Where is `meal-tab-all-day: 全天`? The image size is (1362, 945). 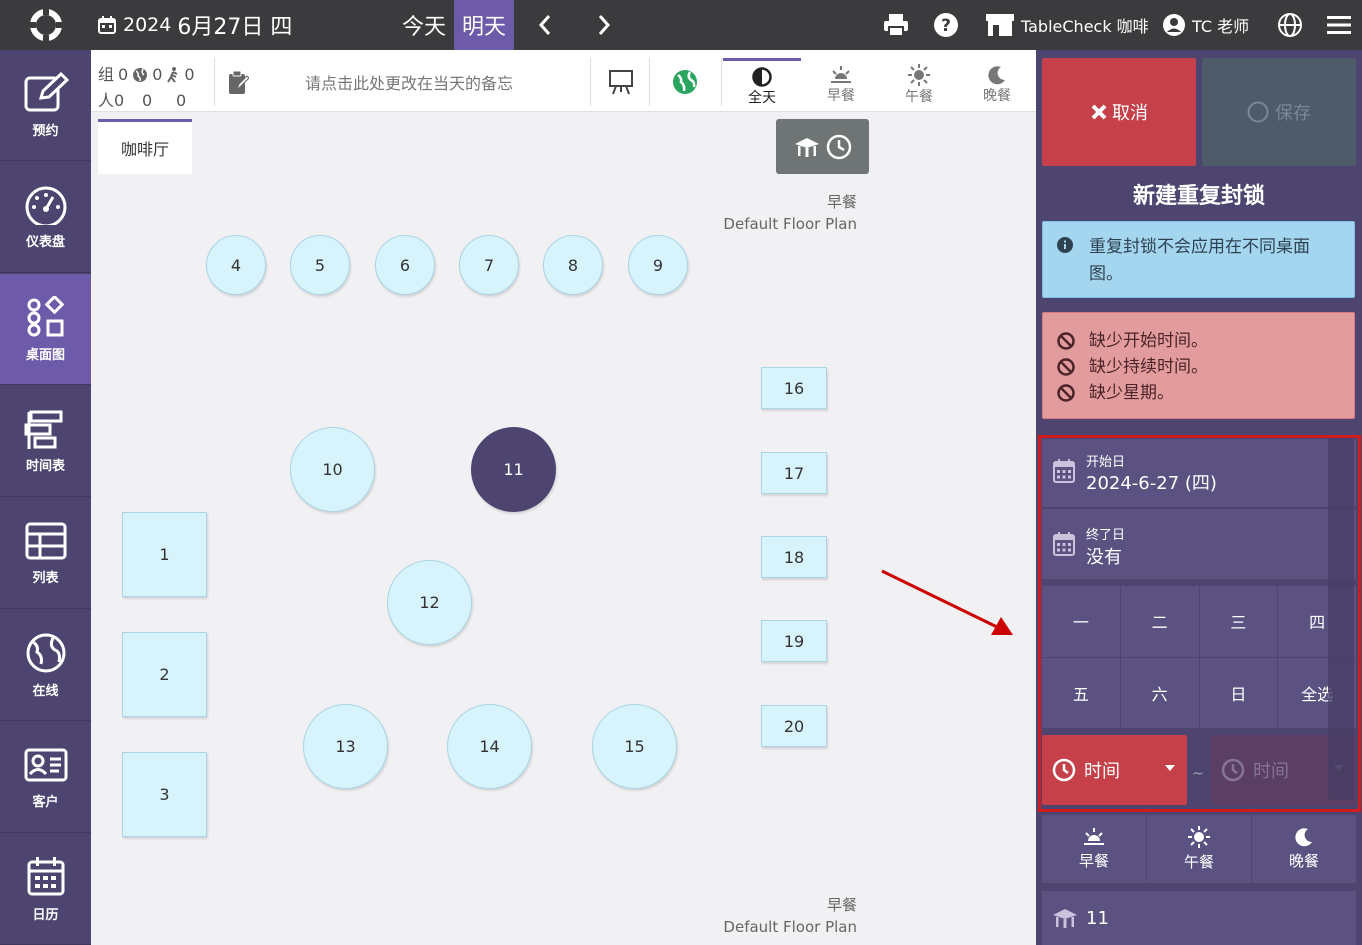
meal-tab-all-day: 全天 is located at coordinates (762, 85).